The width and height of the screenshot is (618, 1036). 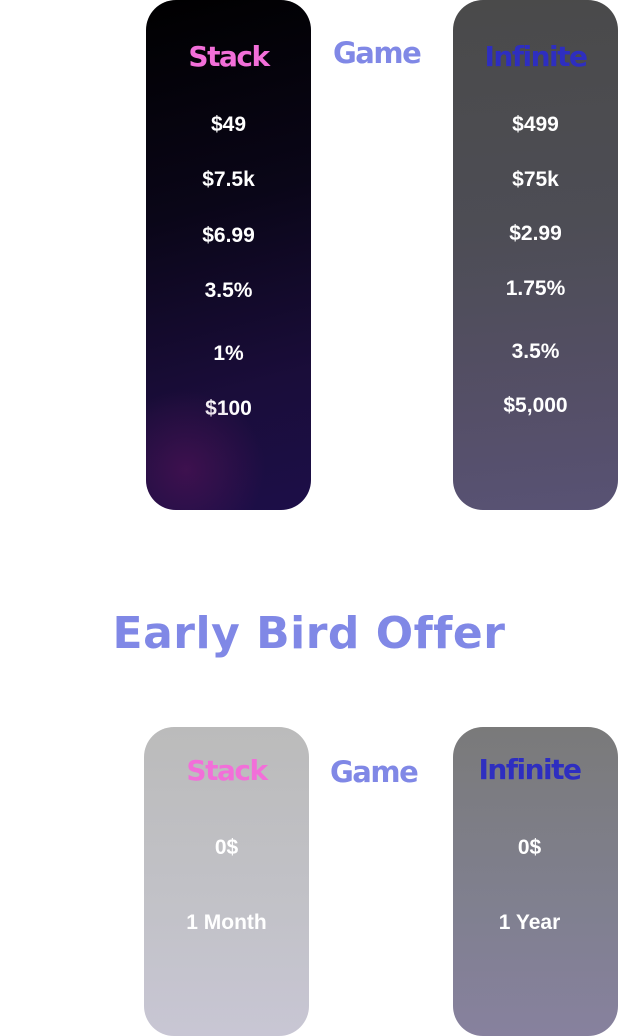 What do you see at coordinates (535, 405) in the screenshot?
I see `infinite-value-6: $5,000` at bounding box center [535, 405].